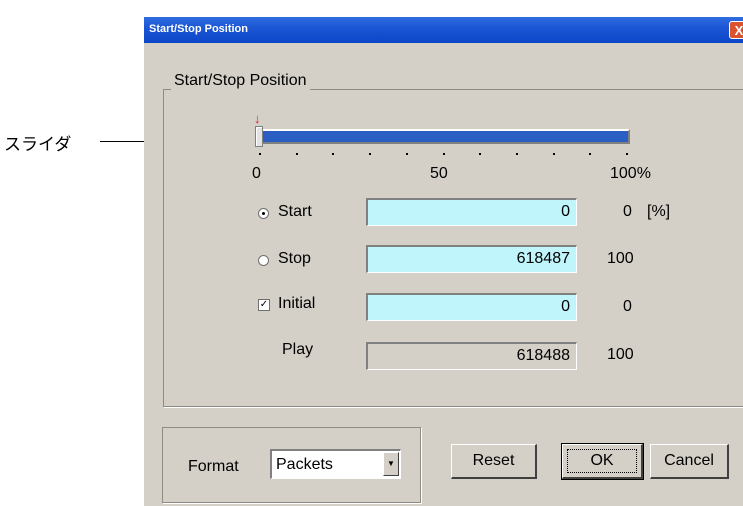 This screenshot has width=743, height=506. What do you see at coordinates (630, 173) in the screenshot?
I see `tick-label-100: 100%` at bounding box center [630, 173].